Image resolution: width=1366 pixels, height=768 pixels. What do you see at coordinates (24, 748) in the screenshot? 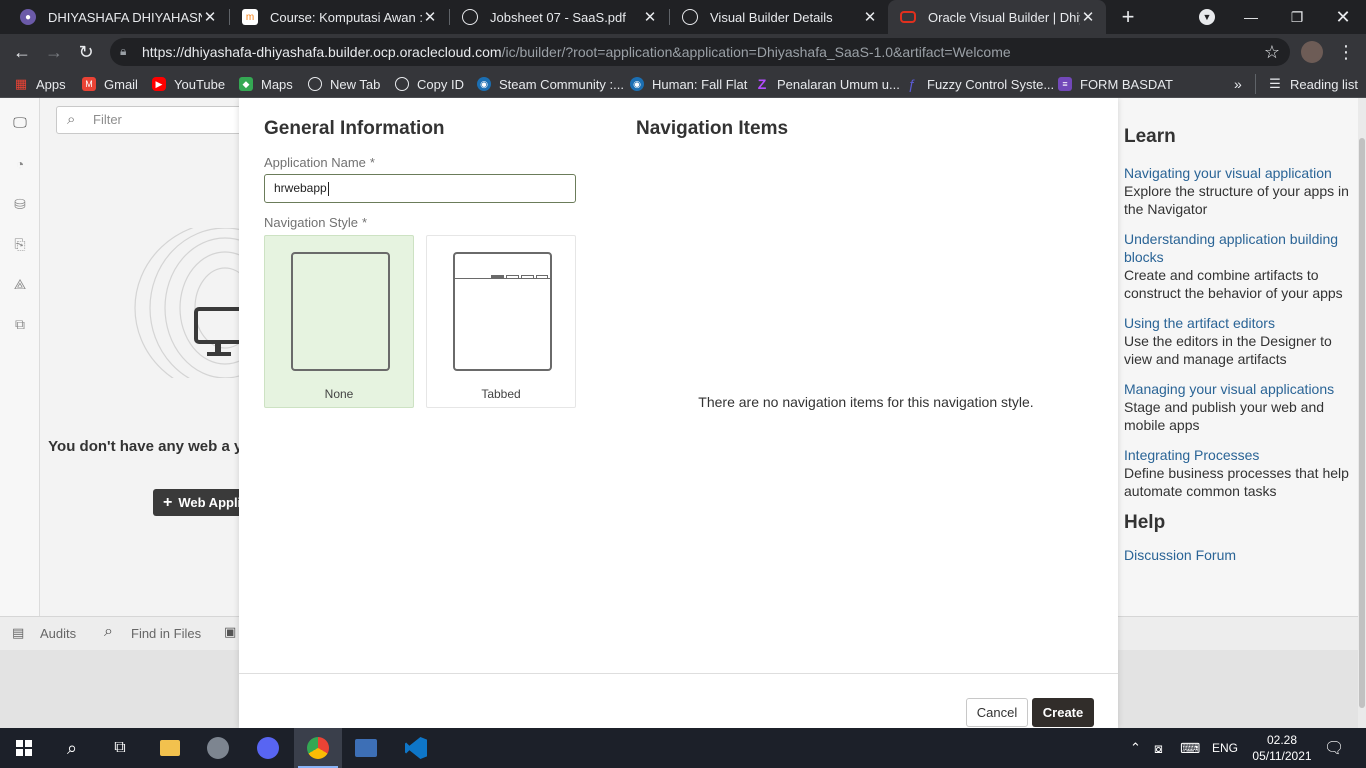
I see `start-button` at bounding box center [24, 748].